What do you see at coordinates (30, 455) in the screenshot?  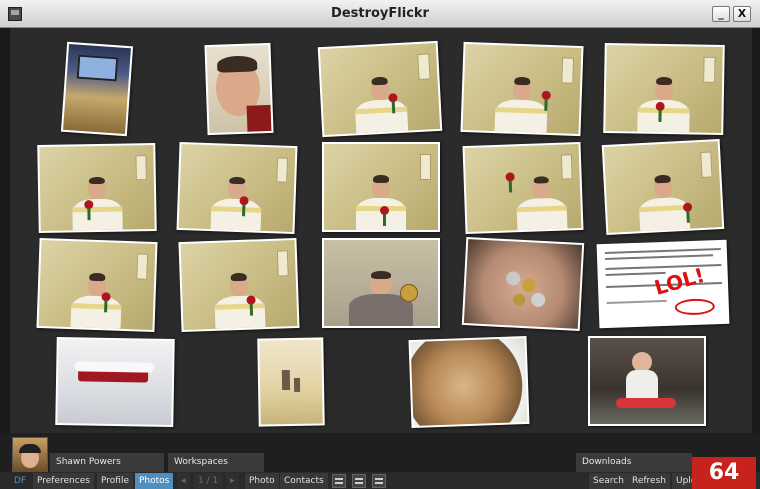 I see `user-avatar` at bounding box center [30, 455].